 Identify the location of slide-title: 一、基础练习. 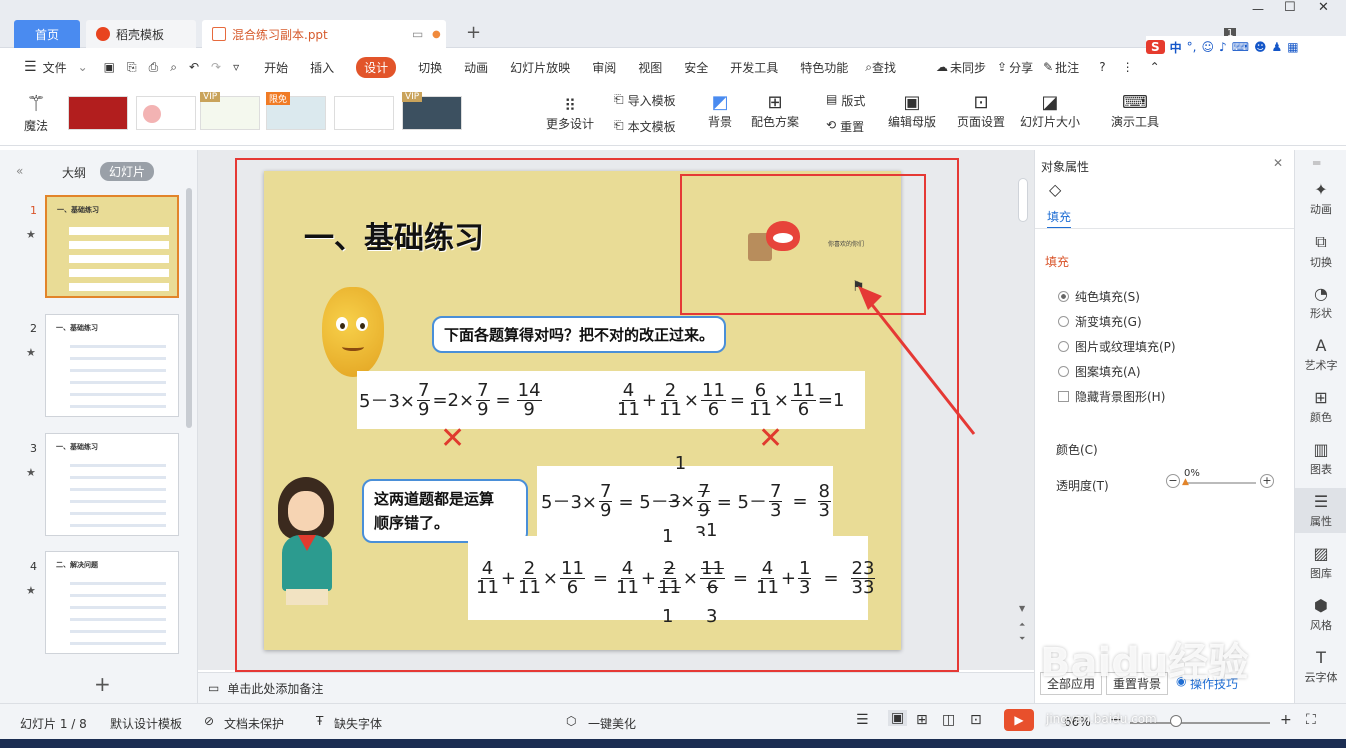
(394, 235).